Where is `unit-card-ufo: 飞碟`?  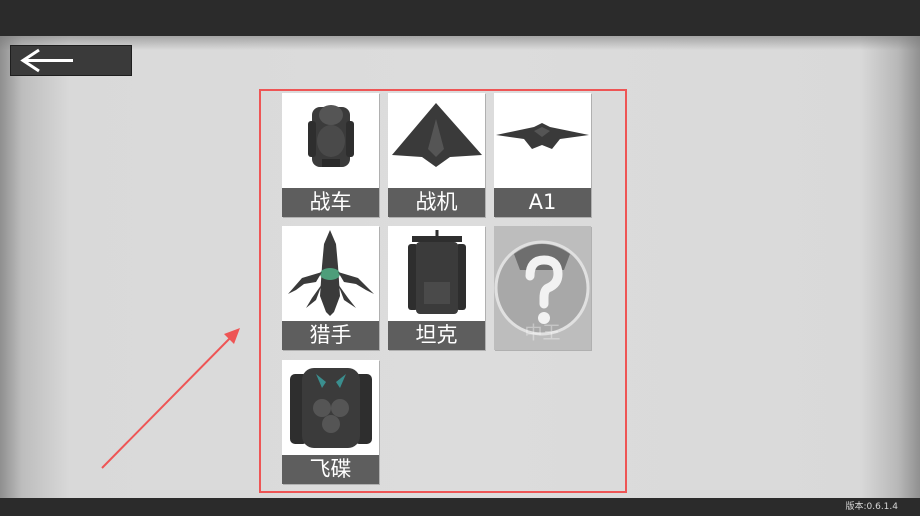
unit-card-ufo: 飞碟 is located at coordinates (330, 422).